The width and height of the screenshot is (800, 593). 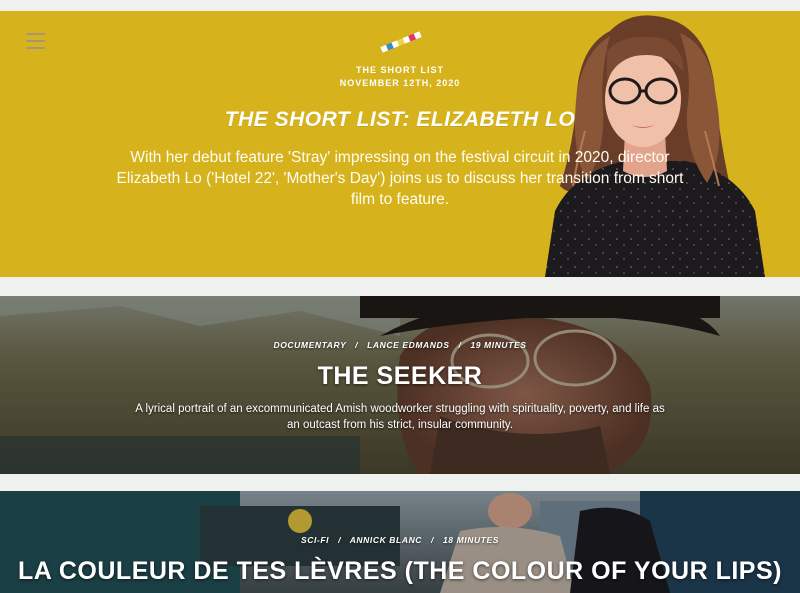 I want to click on hero-date: NOVEMBER 12TH, 2020, so click(x=400, y=83).